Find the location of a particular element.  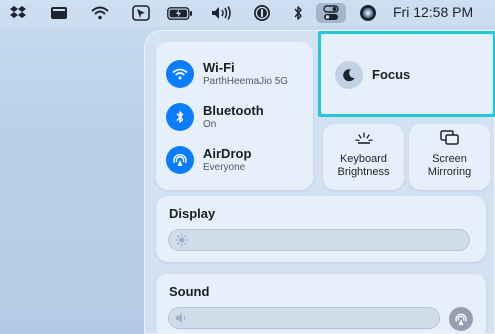

dropbox-icon is located at coordinates (18, 13).